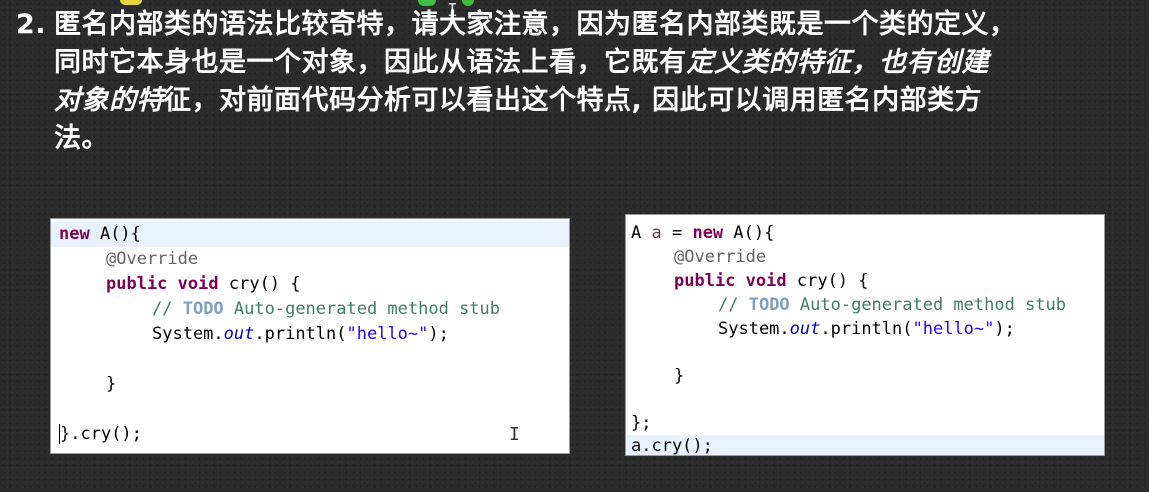 The width and height of the screenshot is (1149, 492). Describe the element at coordinates (641, 233) in the screenshot. I see `code-text: A` at that location.